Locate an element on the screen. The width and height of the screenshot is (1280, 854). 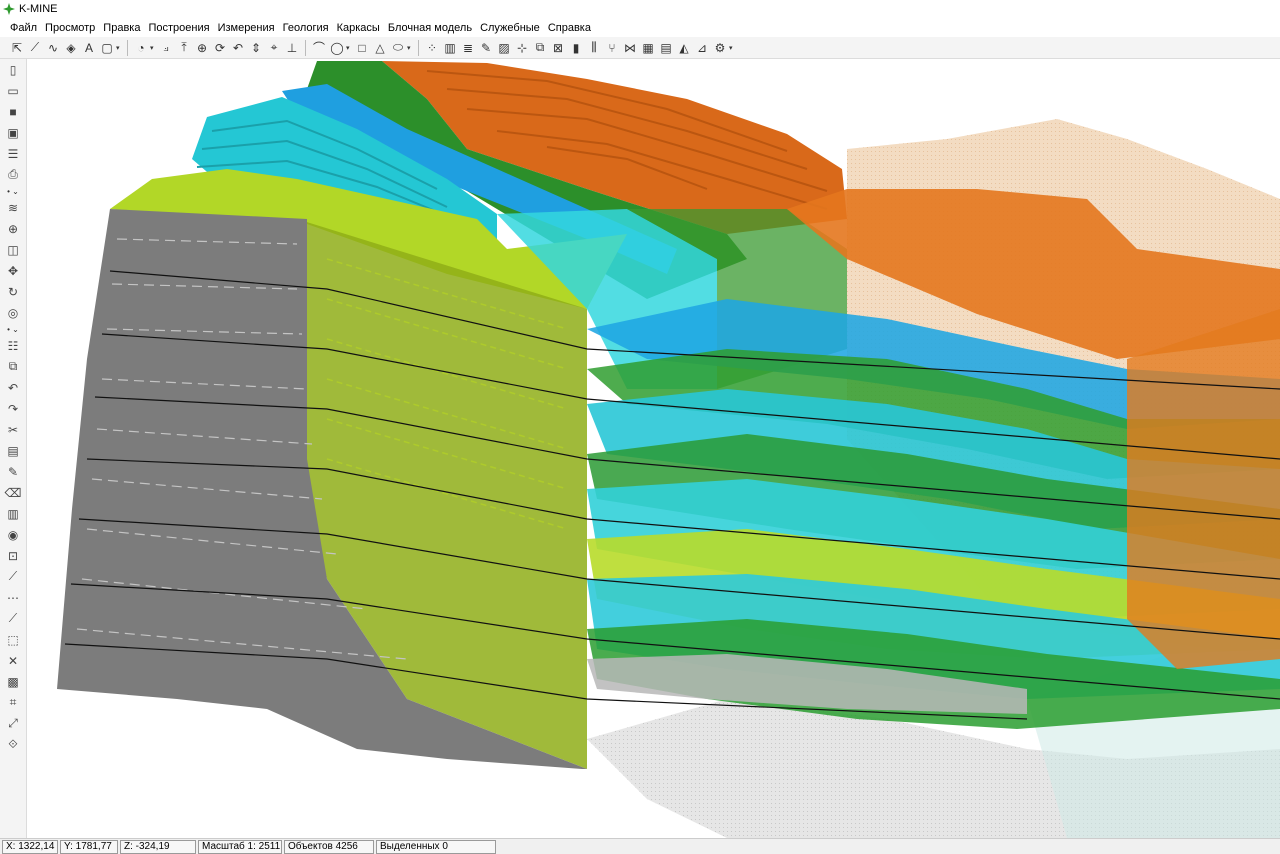
grid-3d-icon: ▦ is located at coordinates (648, 48).